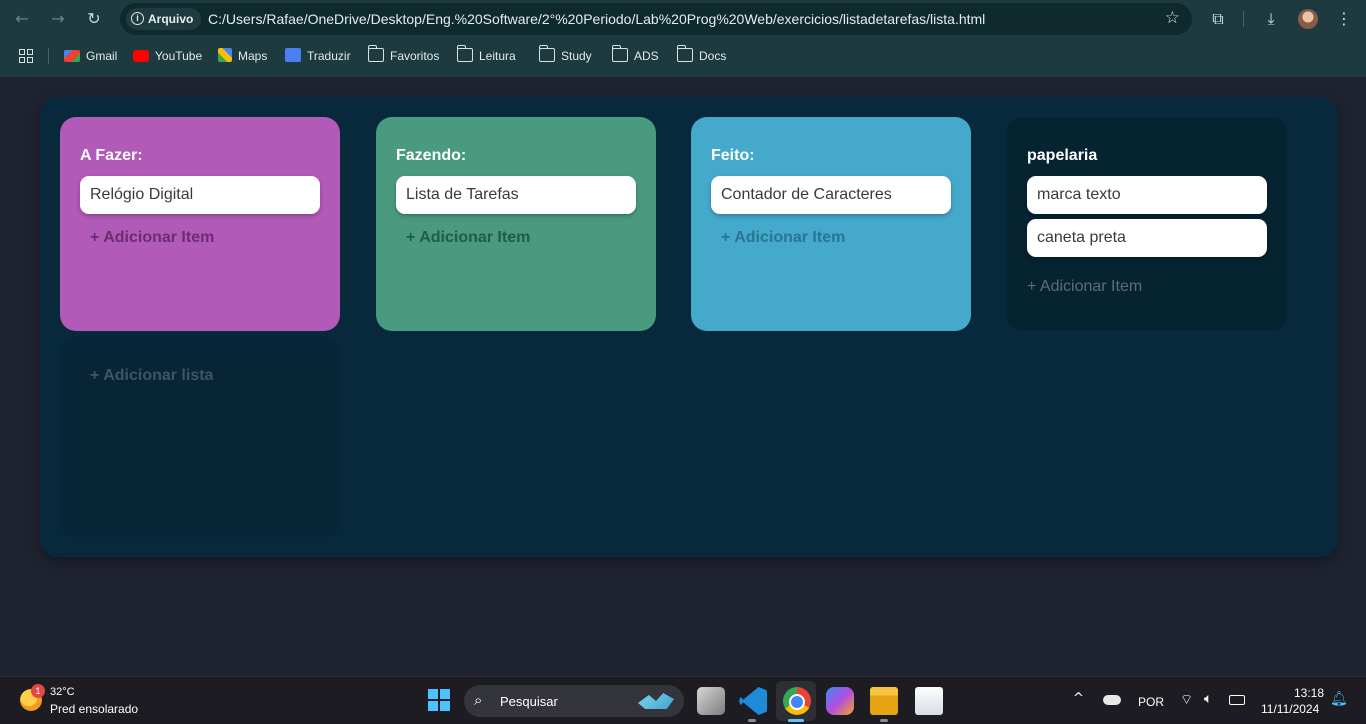 The width and height of the screenshot is (1366, 724). What do you see at coordinates (58, 19) in the screenshot?
I see `forward-icon: →` at bounding box center [58, 19].